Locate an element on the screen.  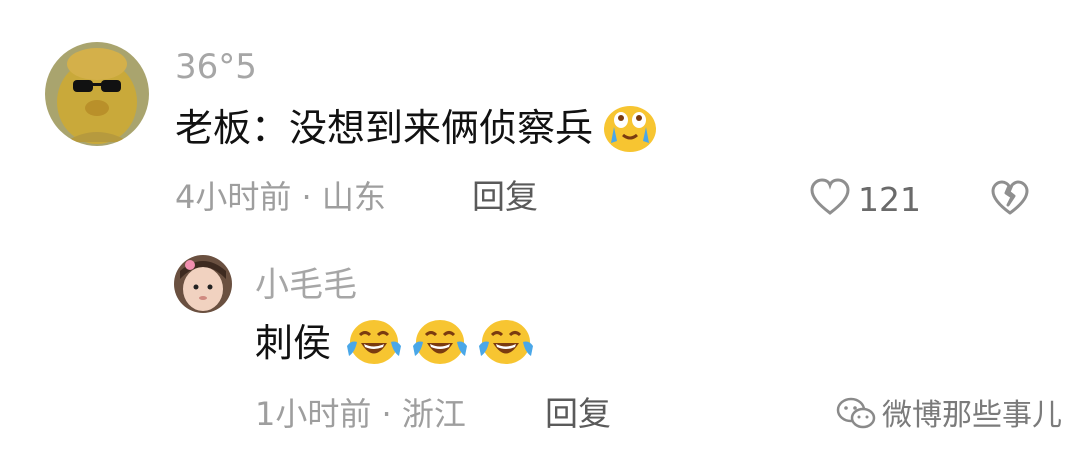
reply-button: 回复 is located at coordinates (505, 196).